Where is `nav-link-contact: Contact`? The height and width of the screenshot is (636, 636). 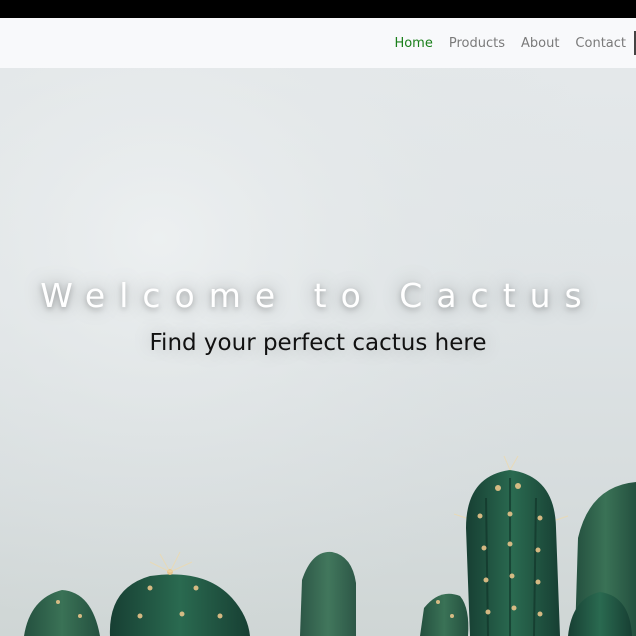
nav-link-contact: Contact is located at coordinates (600, 43).